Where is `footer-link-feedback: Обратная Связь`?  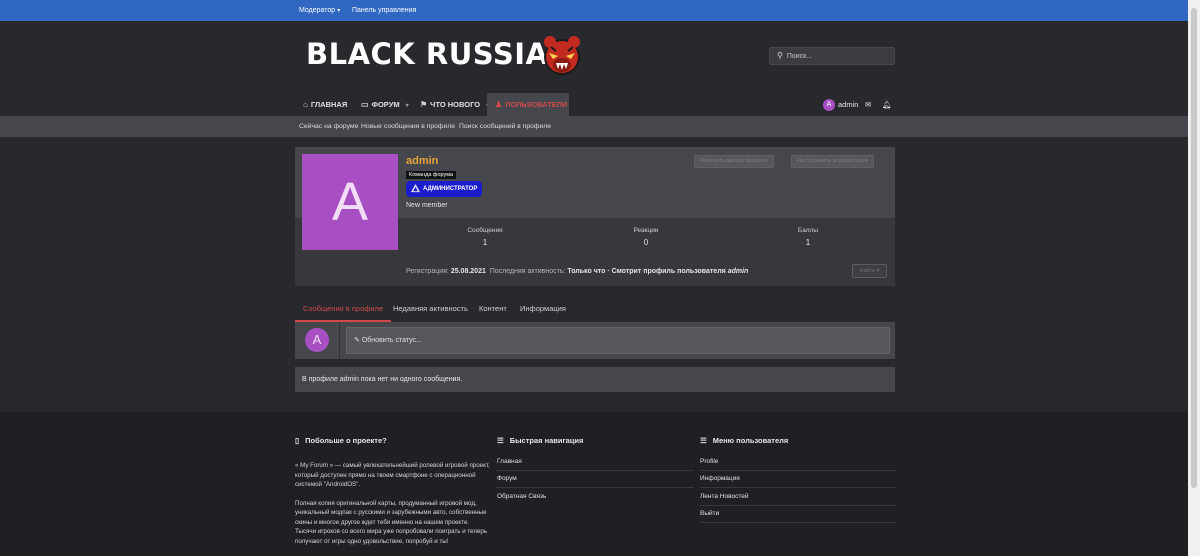
footer-link-feedback: Обратная Связь is located at coordinates (521, 496).